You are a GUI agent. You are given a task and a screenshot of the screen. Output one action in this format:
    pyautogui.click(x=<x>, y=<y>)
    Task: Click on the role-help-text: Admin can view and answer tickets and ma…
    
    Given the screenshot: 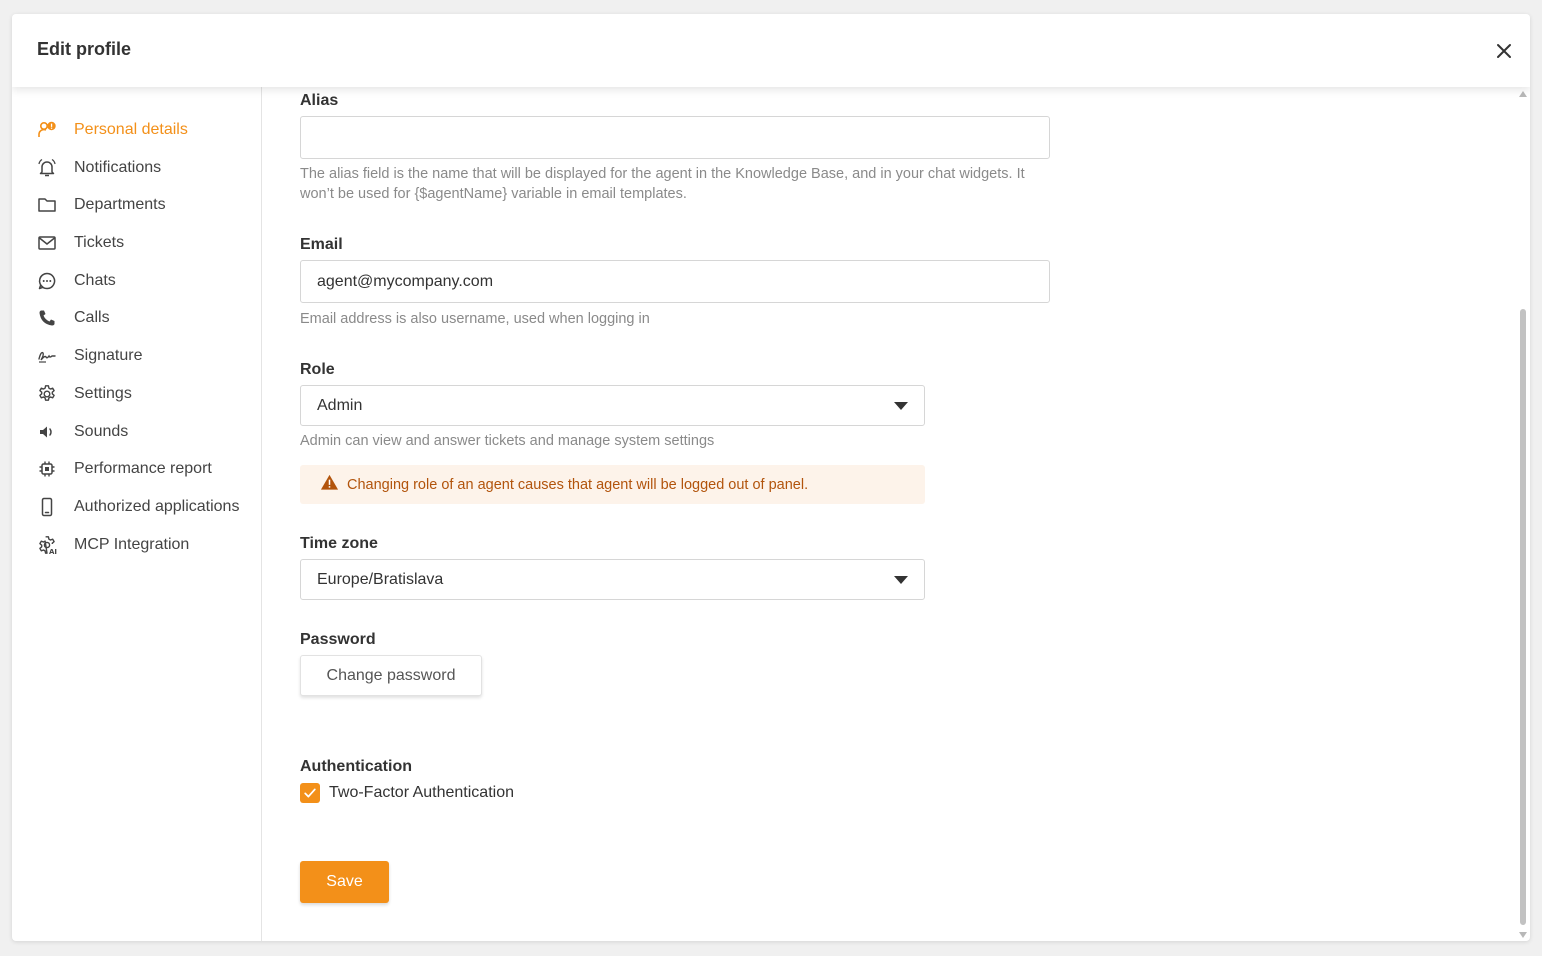 What is the action you would take?
    pyautogui.click(x=507, y=441)
    